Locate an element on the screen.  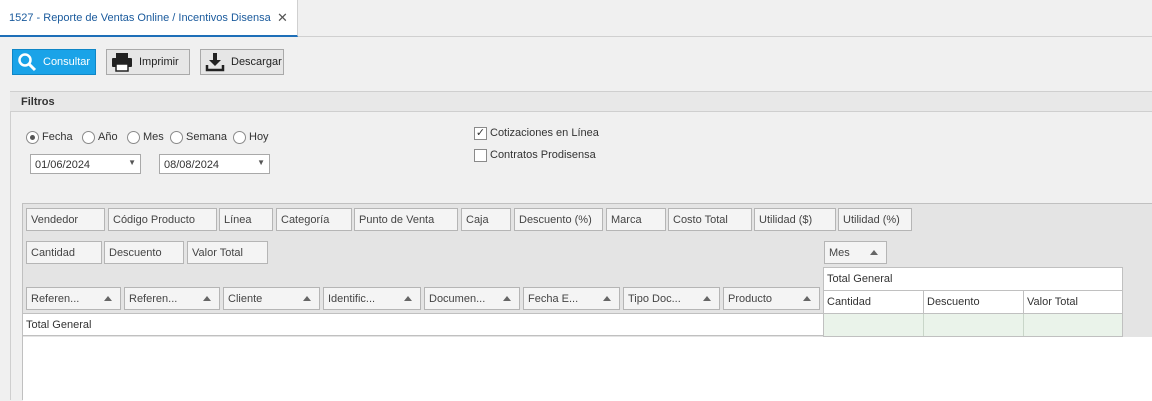
radio-fecha-indicator is located at coordinates (32, 137).